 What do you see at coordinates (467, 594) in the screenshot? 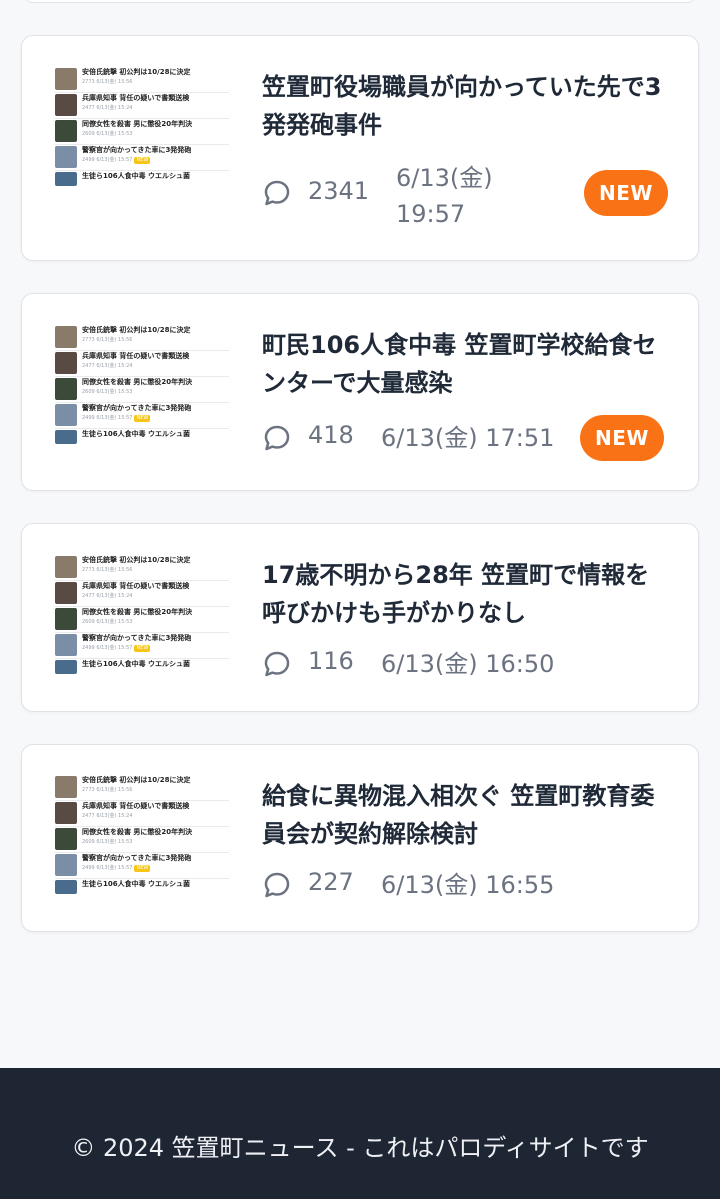
I see `article-headline: 17歳不明から28年 笠置町で情報を呼びかけも手がかりなし` at bounding box center [467, 594].